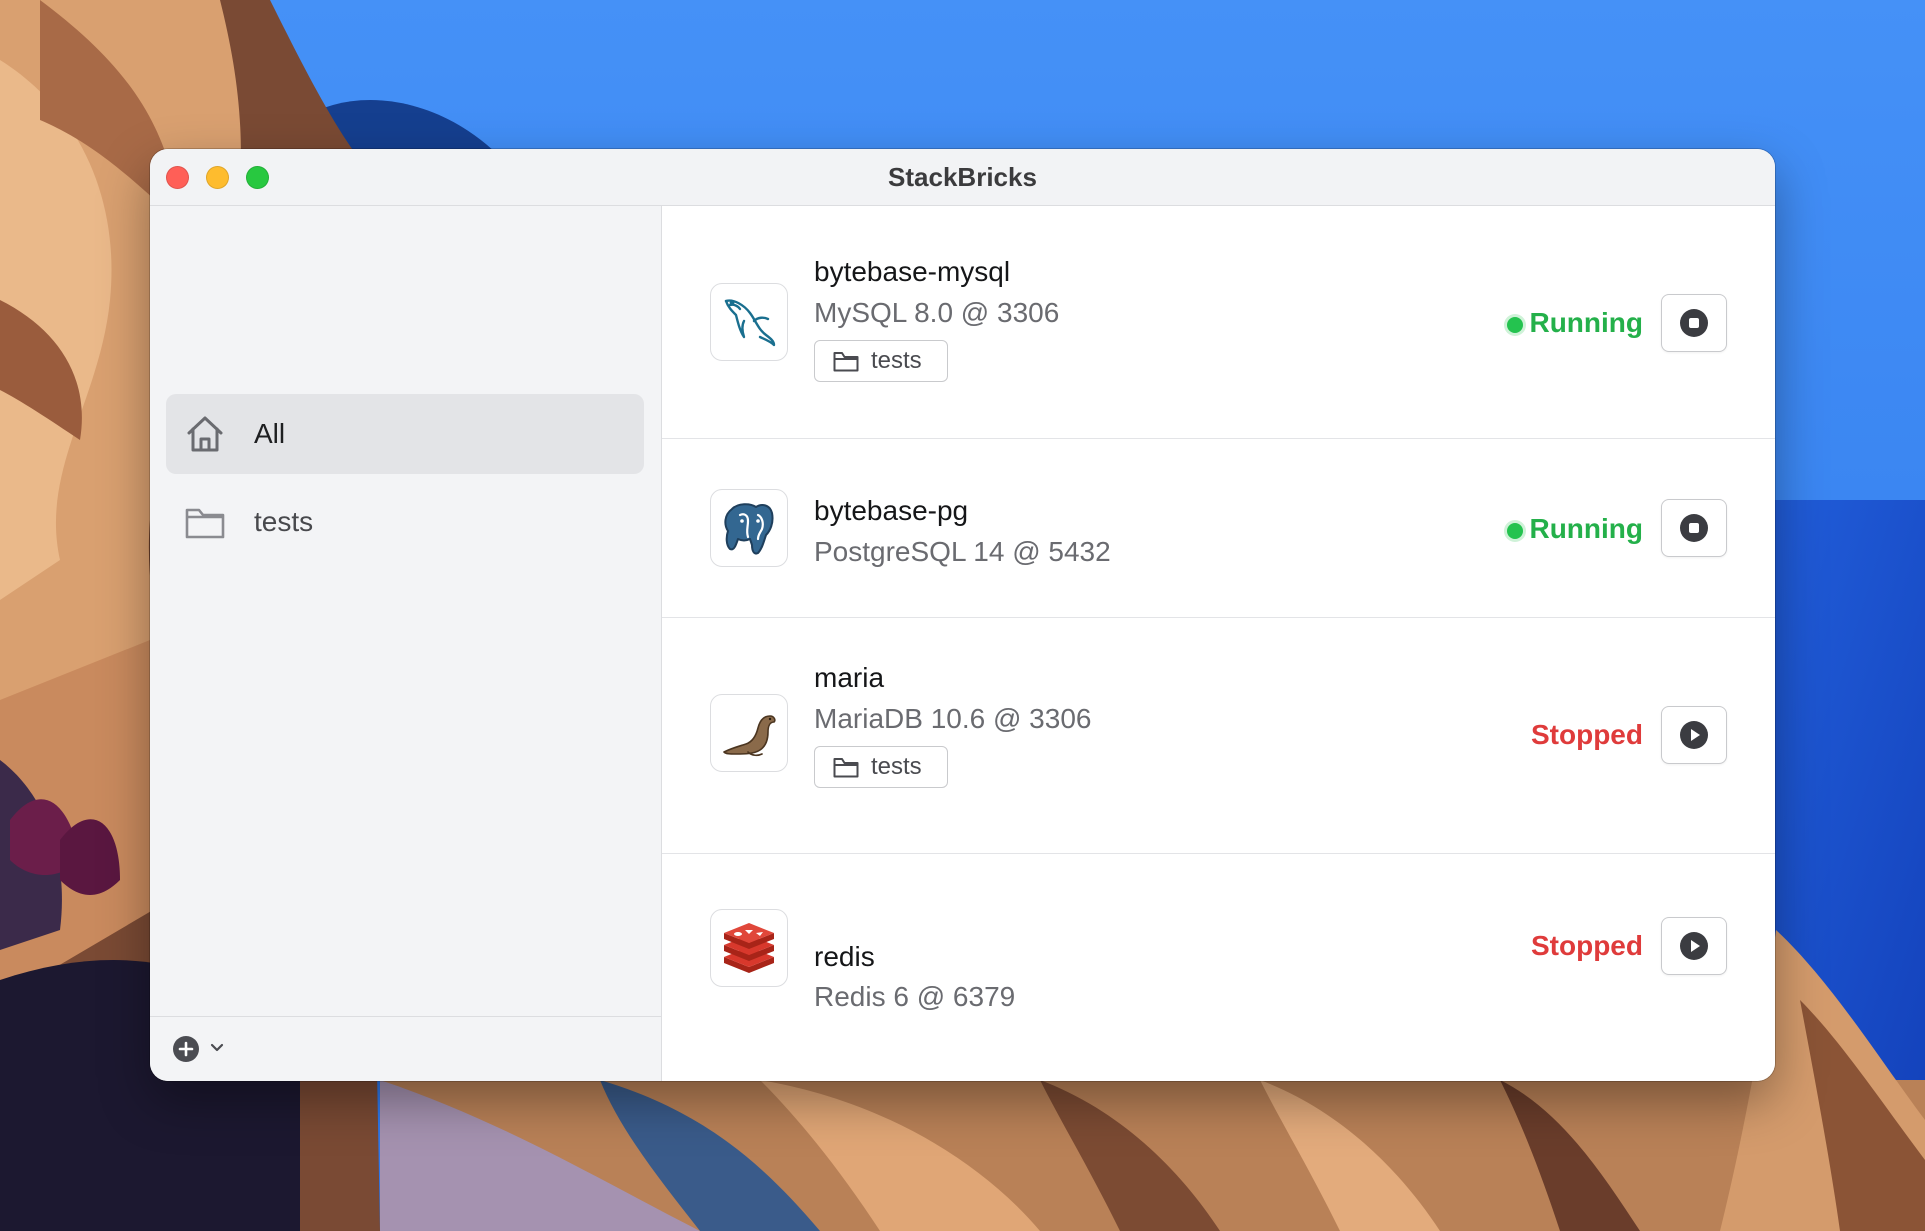 The height and width of the screenshot is (1231, 1925). Describe the element at coordinates (849, 677) in the screenshot. I see `service-name: maria` at that location.